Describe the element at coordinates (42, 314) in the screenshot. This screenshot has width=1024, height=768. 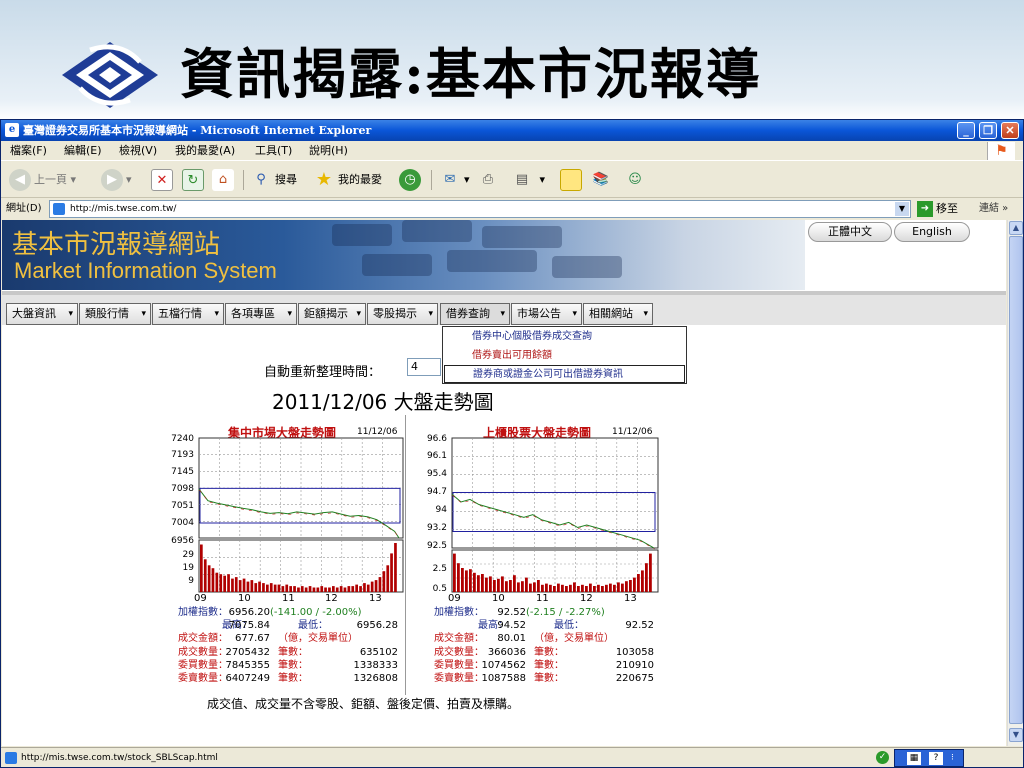
I see `nav-market-info: 大盤資訊` at that location.